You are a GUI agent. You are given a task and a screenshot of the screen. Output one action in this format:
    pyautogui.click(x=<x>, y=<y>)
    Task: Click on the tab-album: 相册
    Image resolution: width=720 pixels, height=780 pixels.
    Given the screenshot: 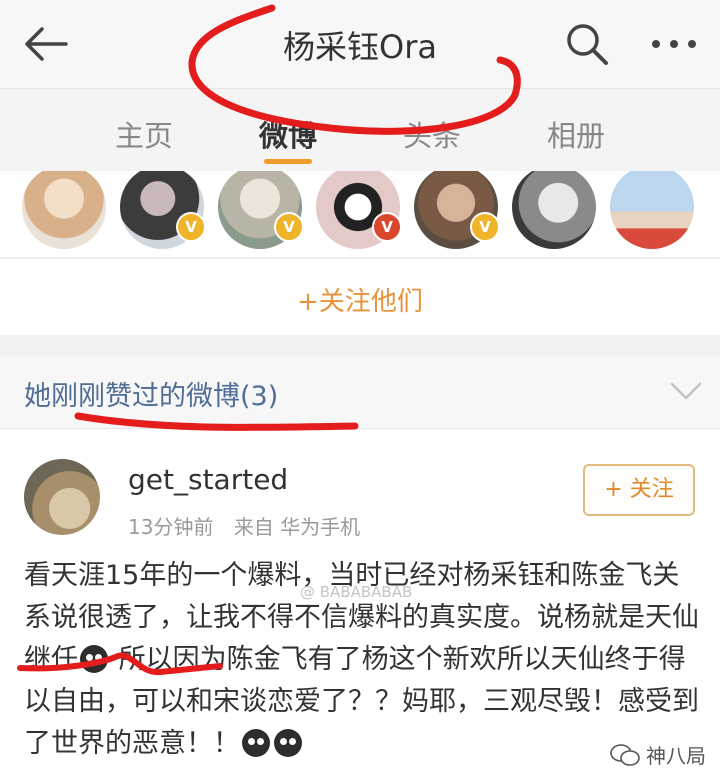 What is the action you would take?
    pyautogui.click(x=576, y=134)
    